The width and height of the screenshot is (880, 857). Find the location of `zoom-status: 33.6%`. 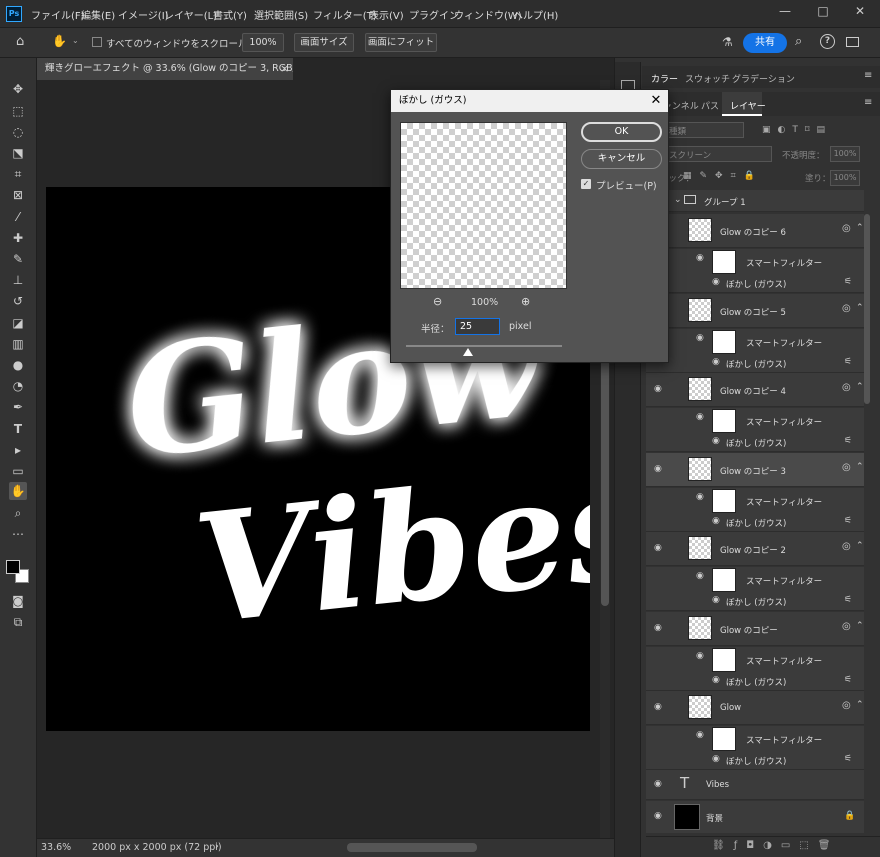

zoom-status: 33.6% is located at coordinates (56, 847).